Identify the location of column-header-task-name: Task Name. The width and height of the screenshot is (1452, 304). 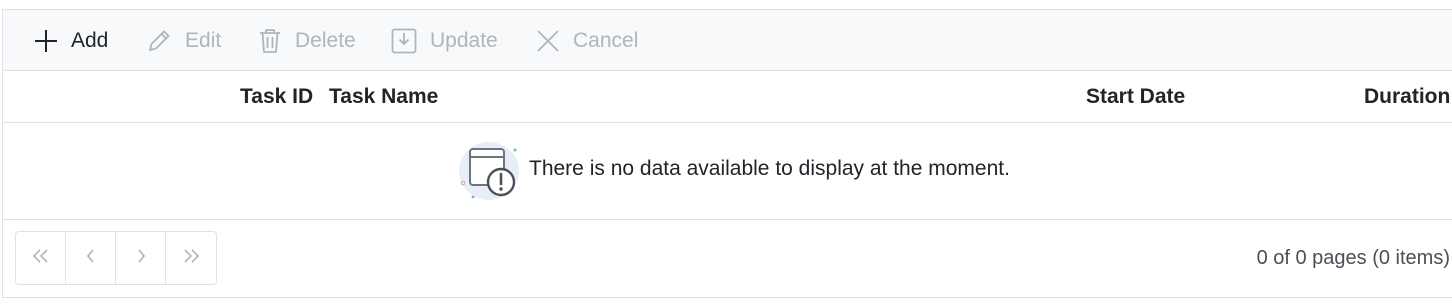
(383, 97).